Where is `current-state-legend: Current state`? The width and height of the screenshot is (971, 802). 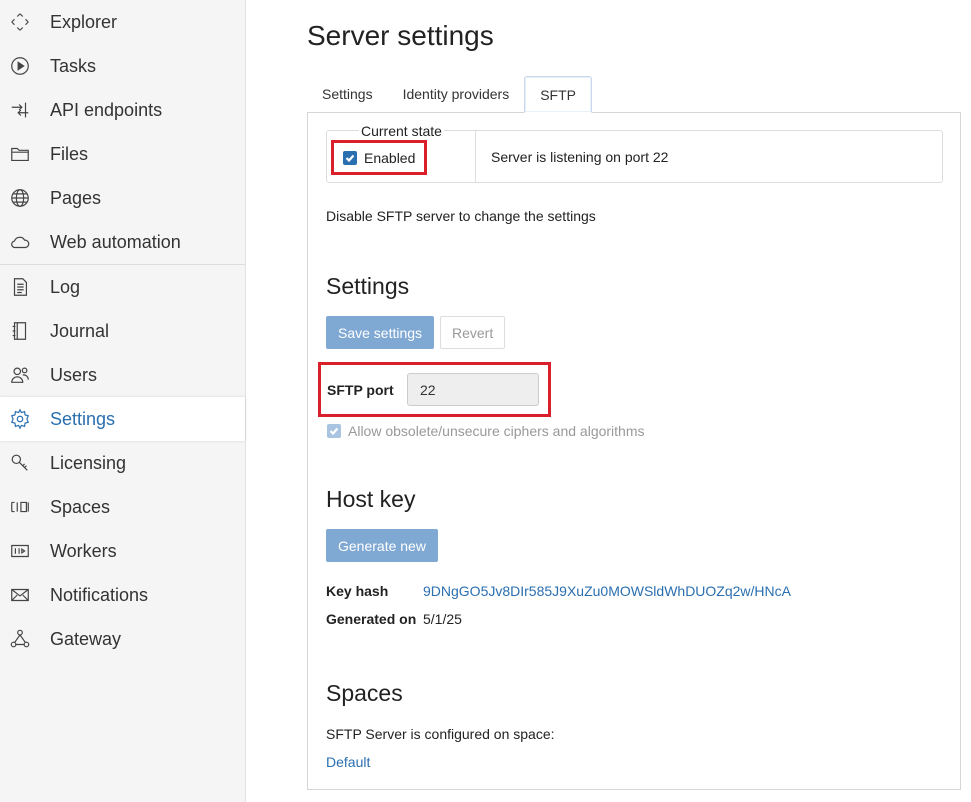 current-state-legend: Current state is located at coordinates (401, 131).